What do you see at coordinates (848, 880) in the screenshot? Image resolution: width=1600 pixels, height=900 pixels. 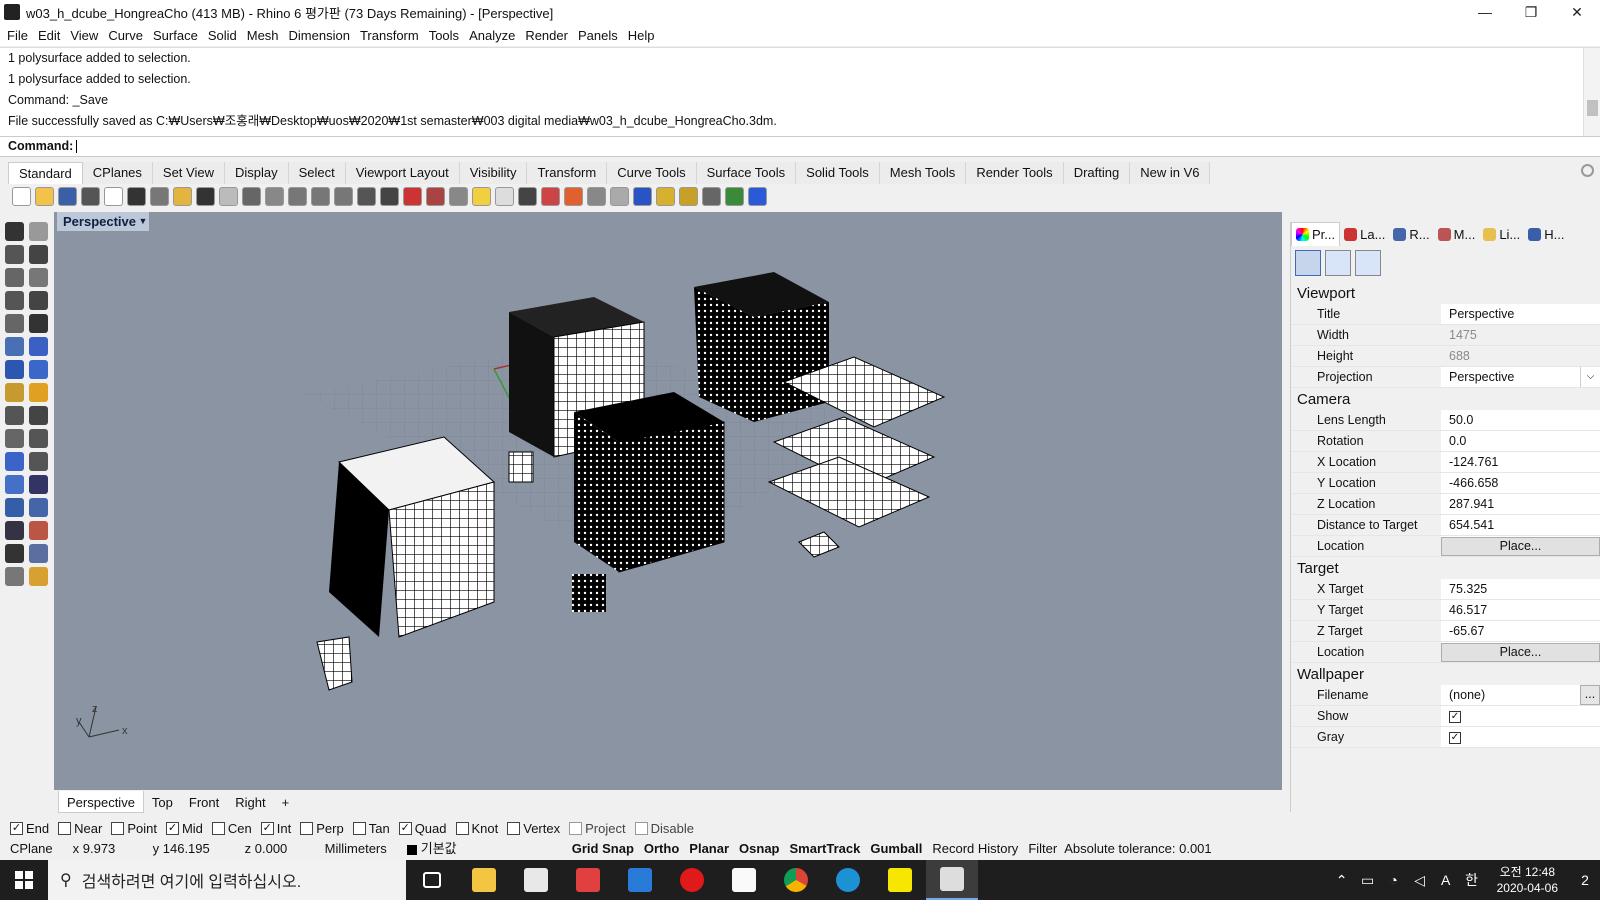 I see `edge-icon` at bounding box center [848, 880].